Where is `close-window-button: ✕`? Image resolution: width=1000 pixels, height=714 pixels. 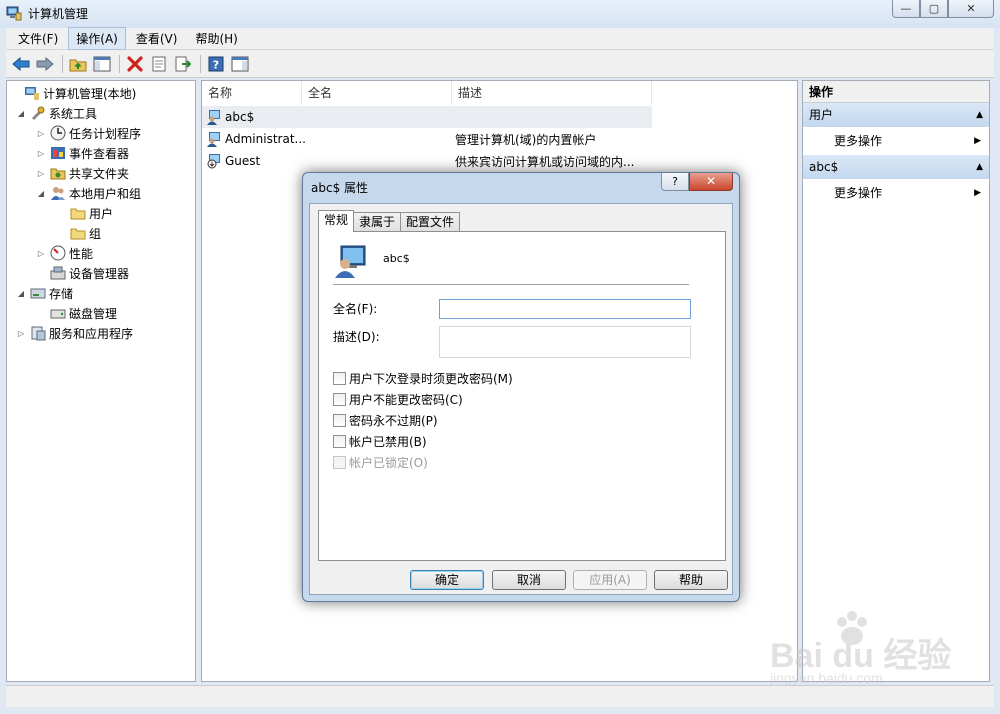
close-window-button: ✕ is located at coordinates (971, 9).